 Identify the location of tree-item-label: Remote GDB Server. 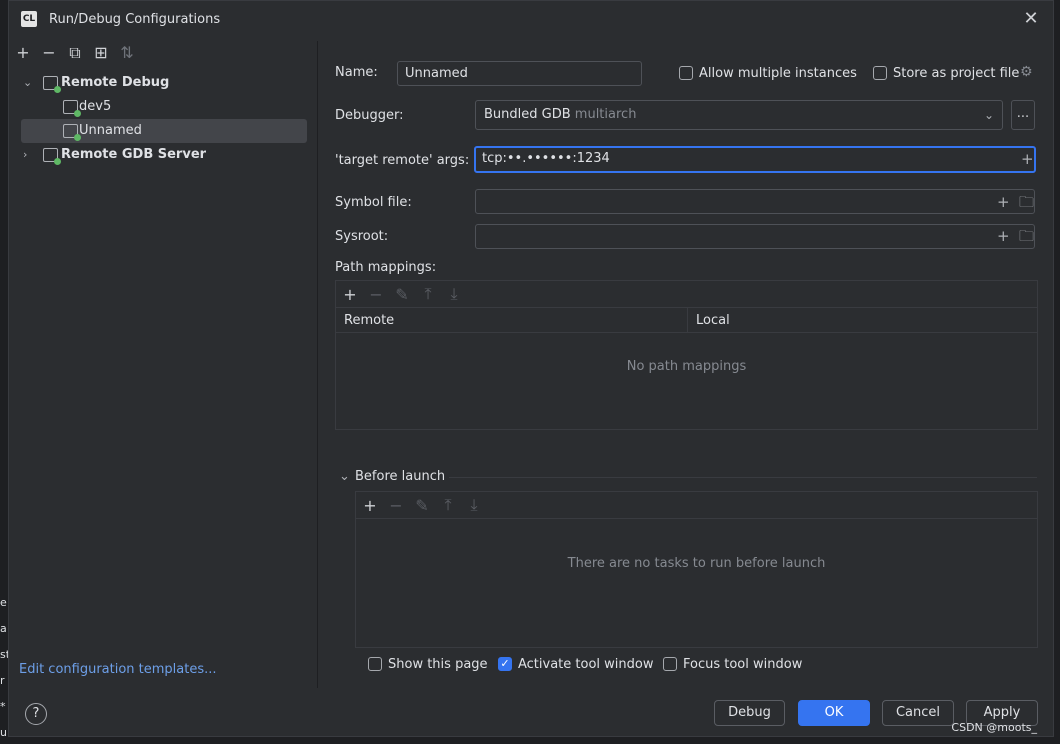
(134, 154).